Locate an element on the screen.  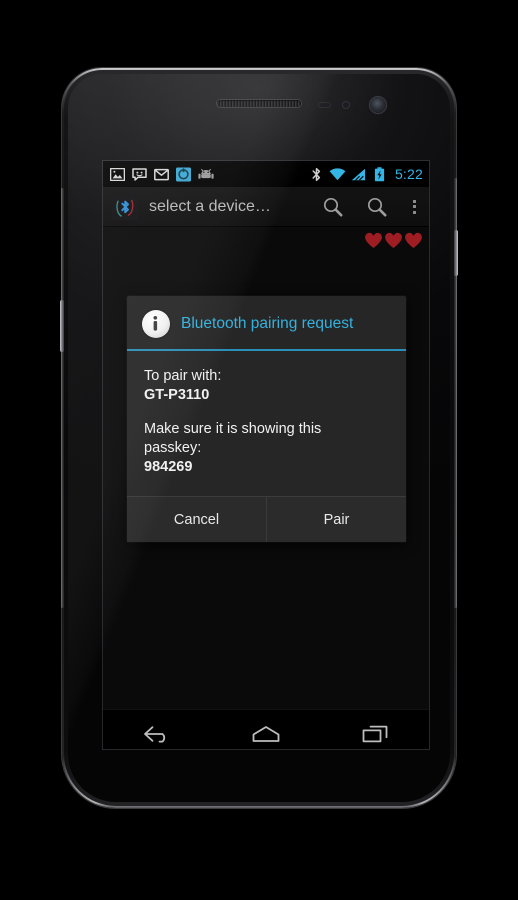
proximity-sensor is located at coordinates (324, 105).